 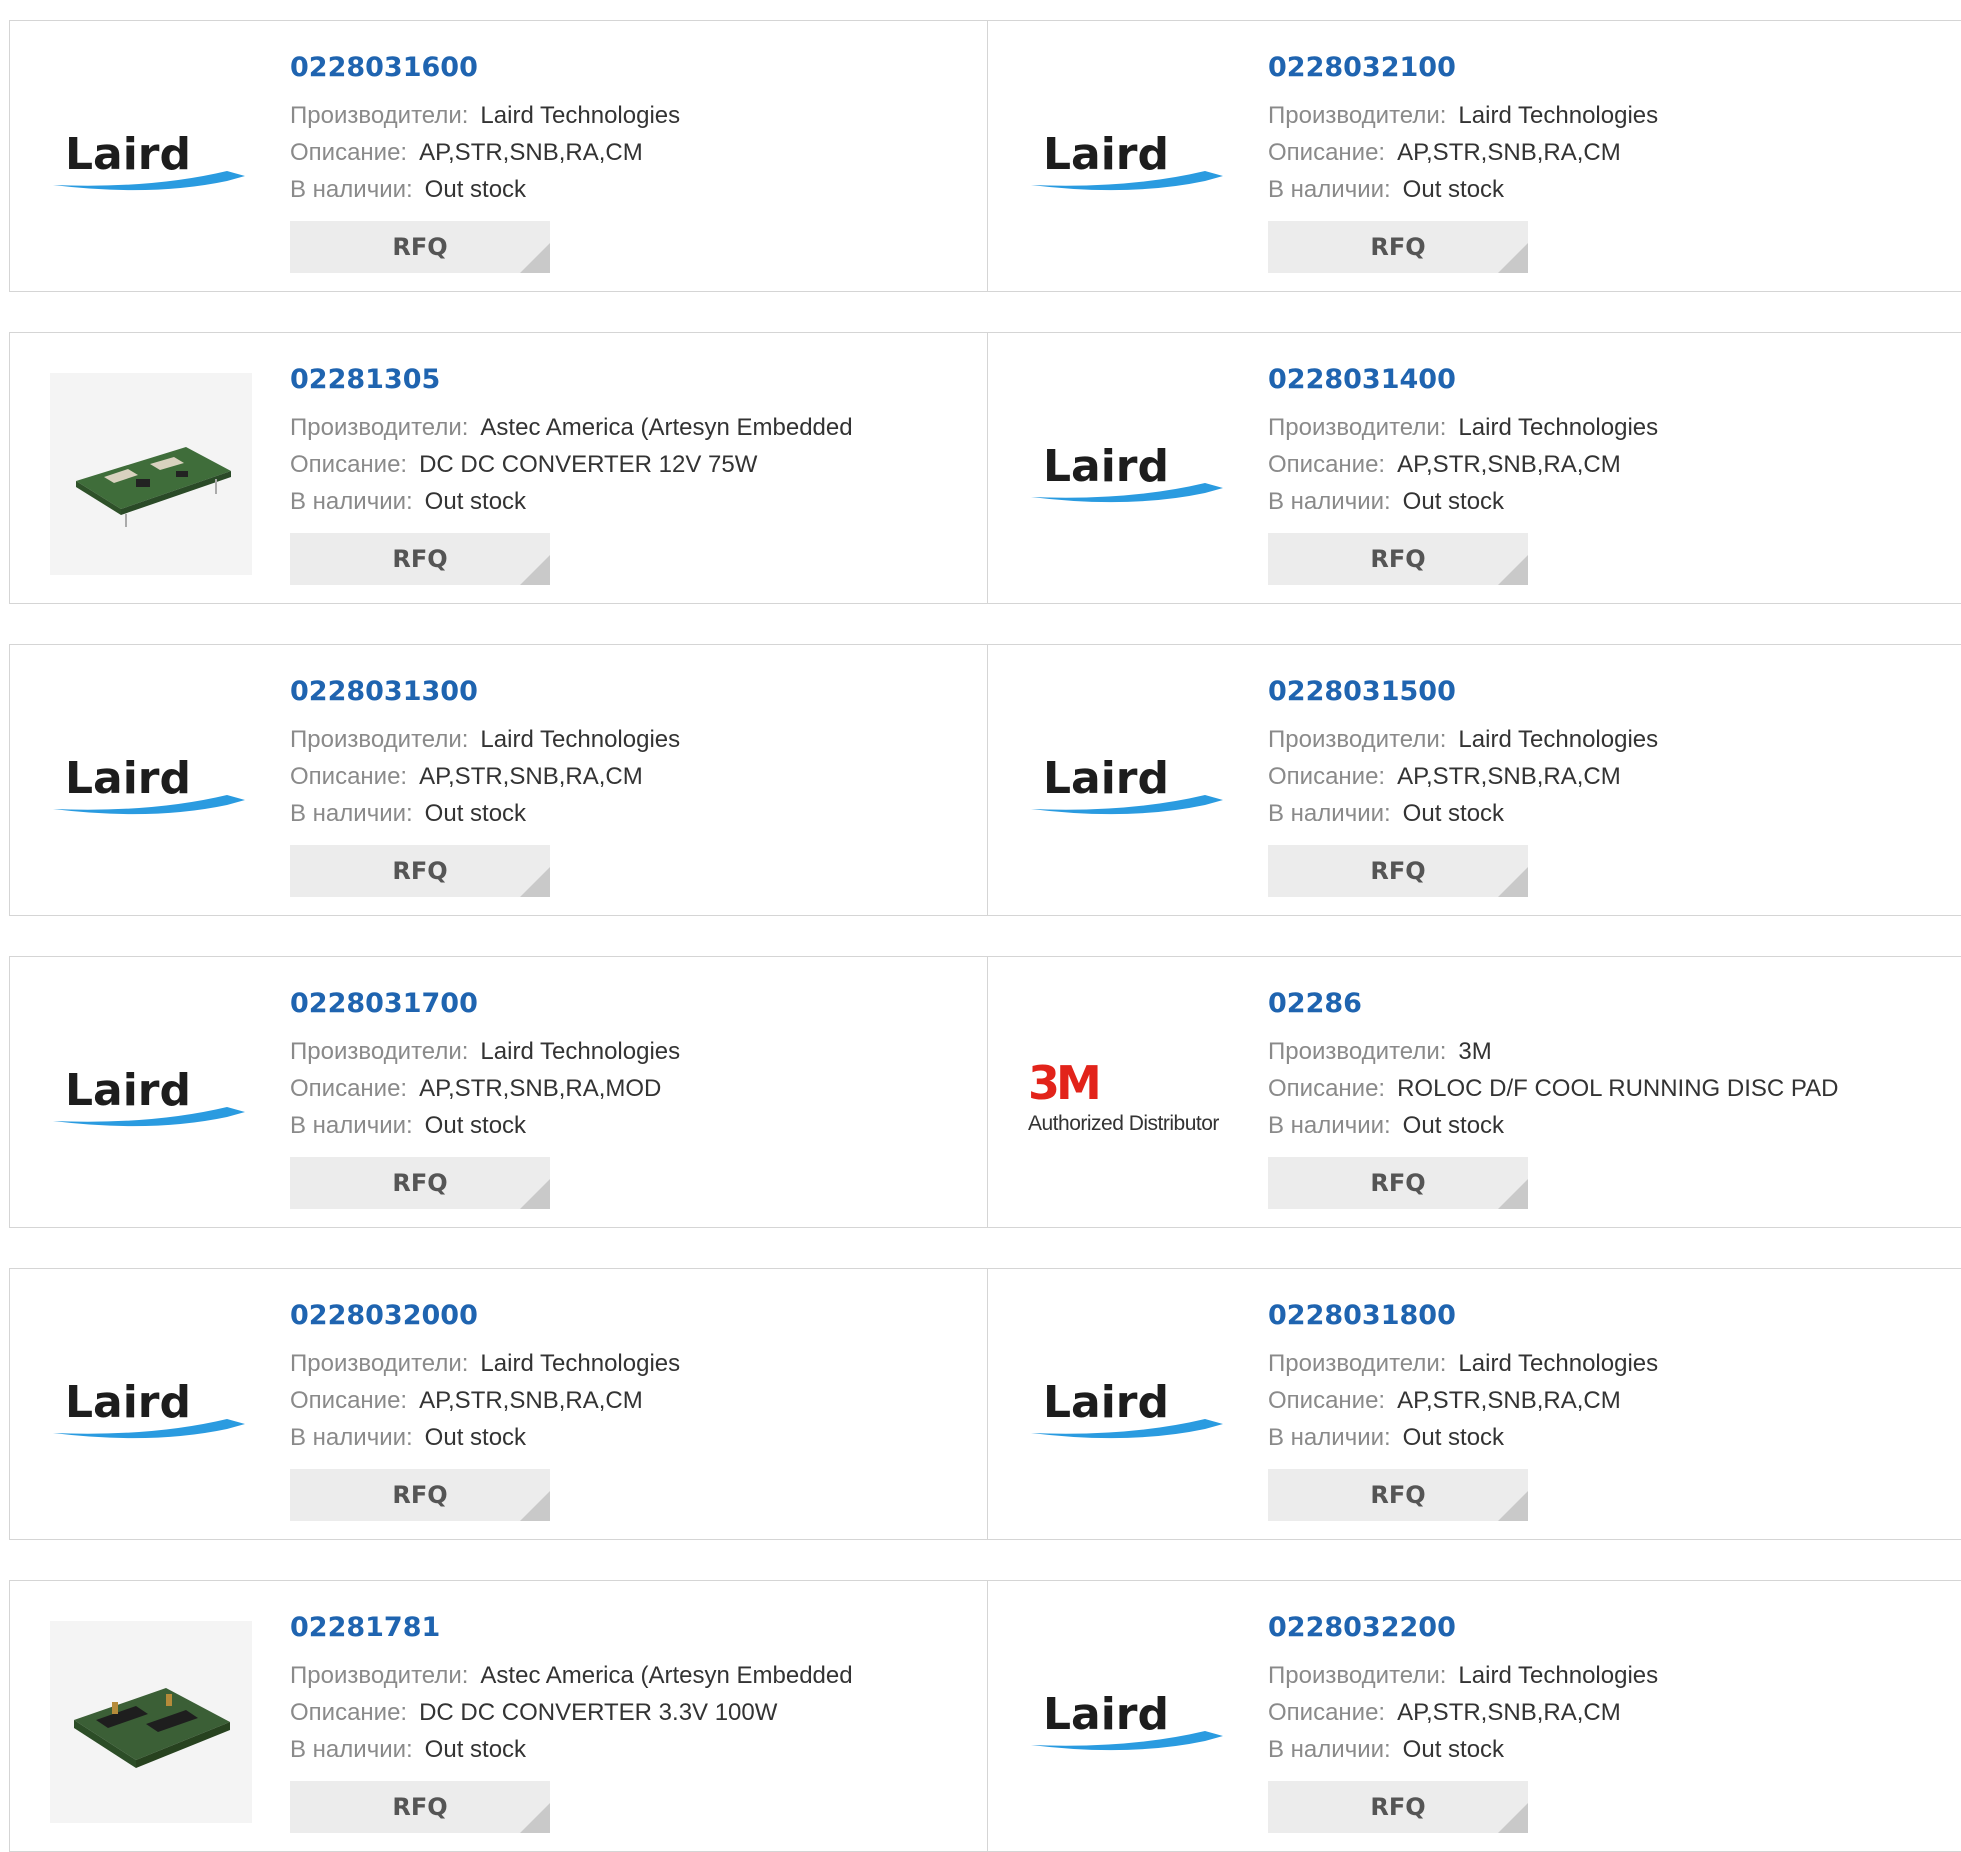 What do you see at coordinates (666, 1675) in the screenshot?
I see `manufacturer-value: Astec America (Artesyn Embedded` at bounding box center [666, 1675].